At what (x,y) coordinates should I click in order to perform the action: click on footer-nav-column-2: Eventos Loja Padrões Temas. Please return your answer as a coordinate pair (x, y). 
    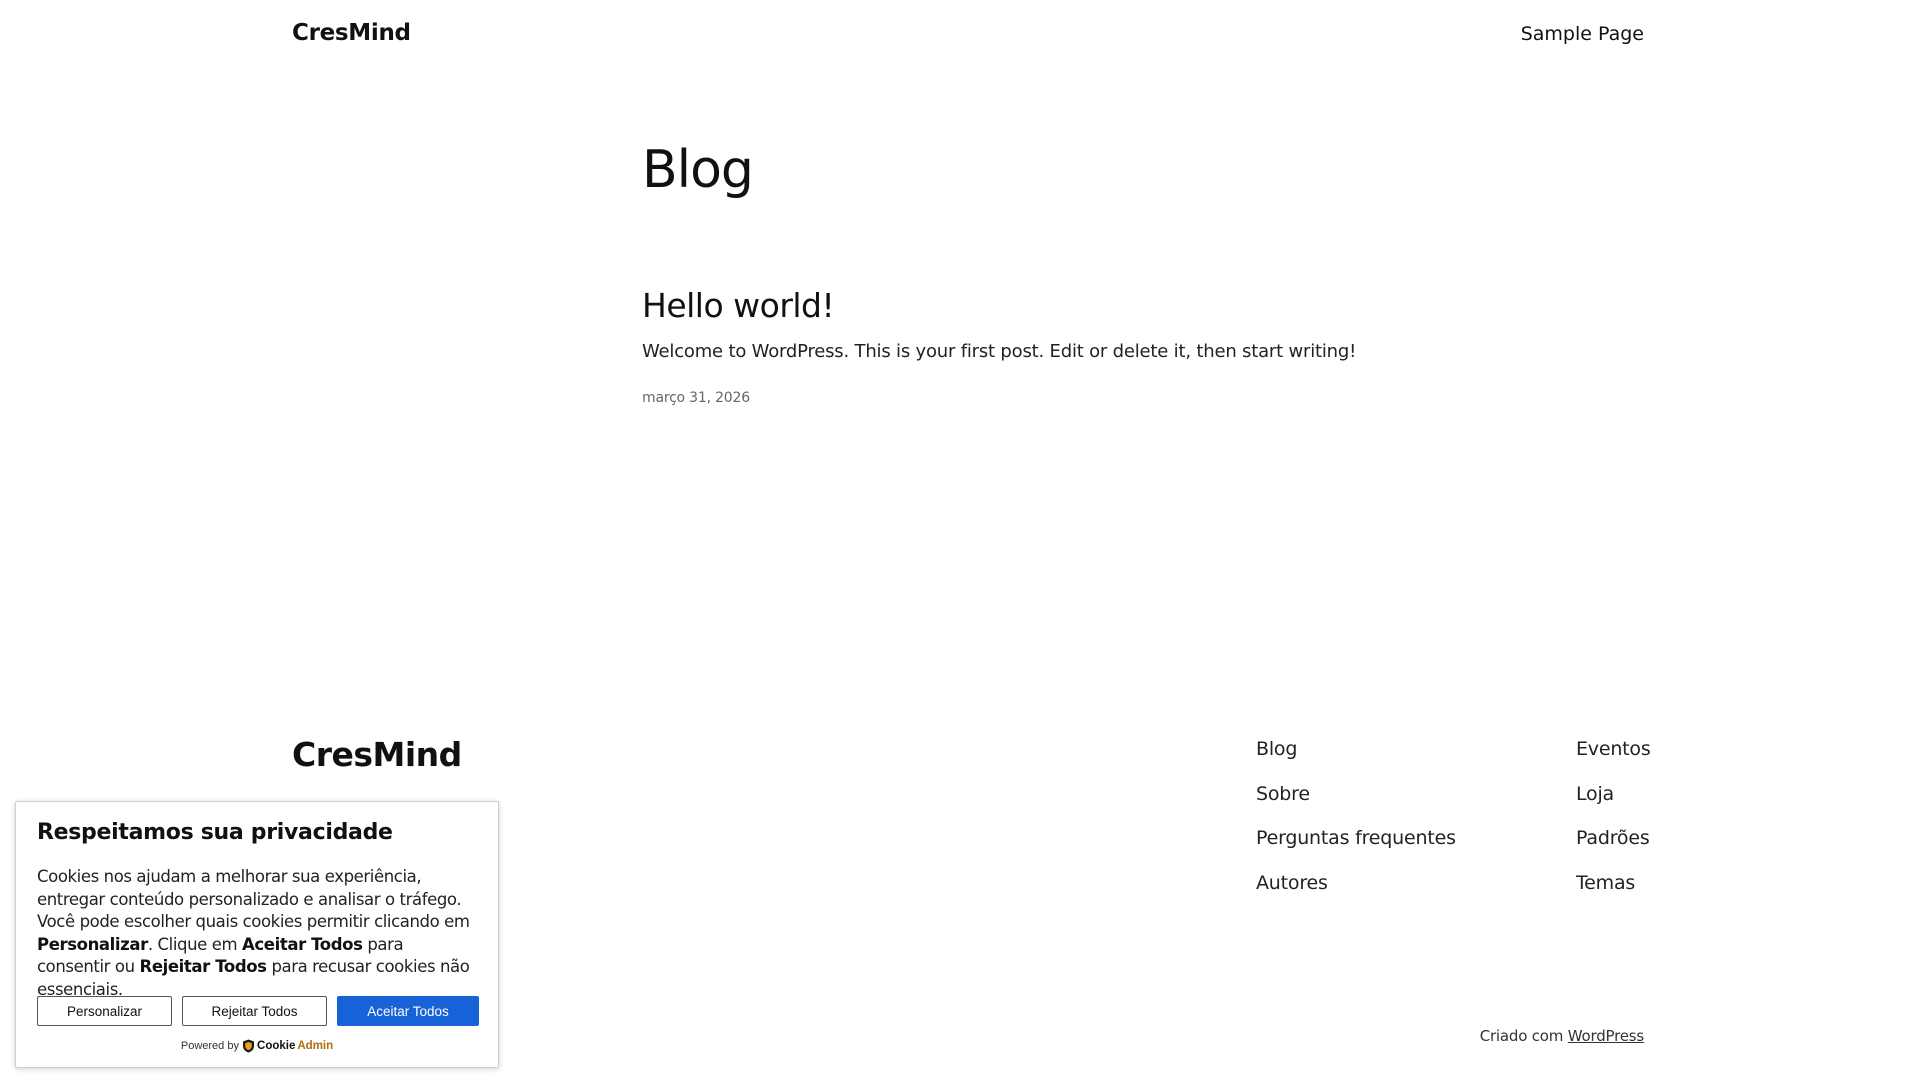
    Looking at the image, I should click on (1613, 827).